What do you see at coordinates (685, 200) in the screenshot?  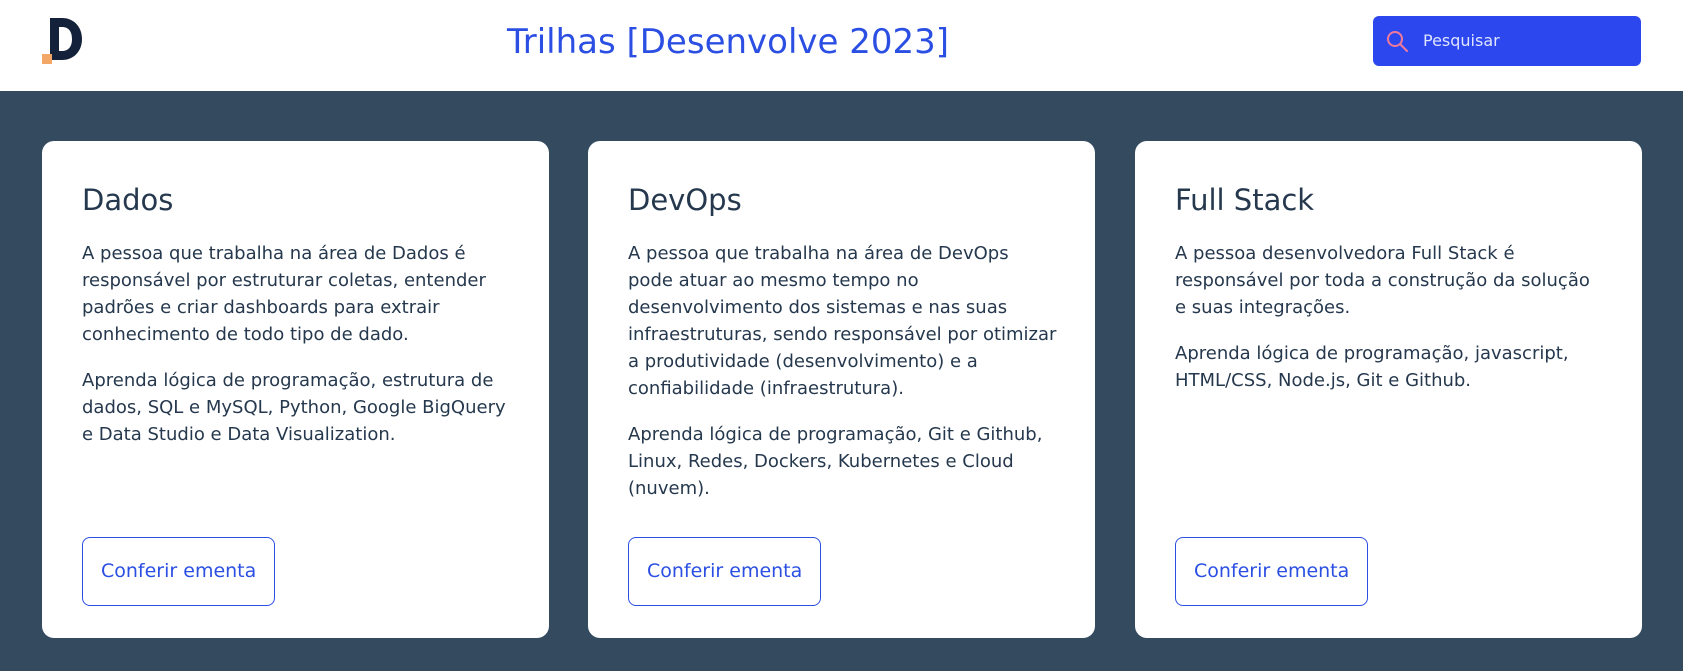 I see `card-title: DevOps` at bounding box center [685, 200].